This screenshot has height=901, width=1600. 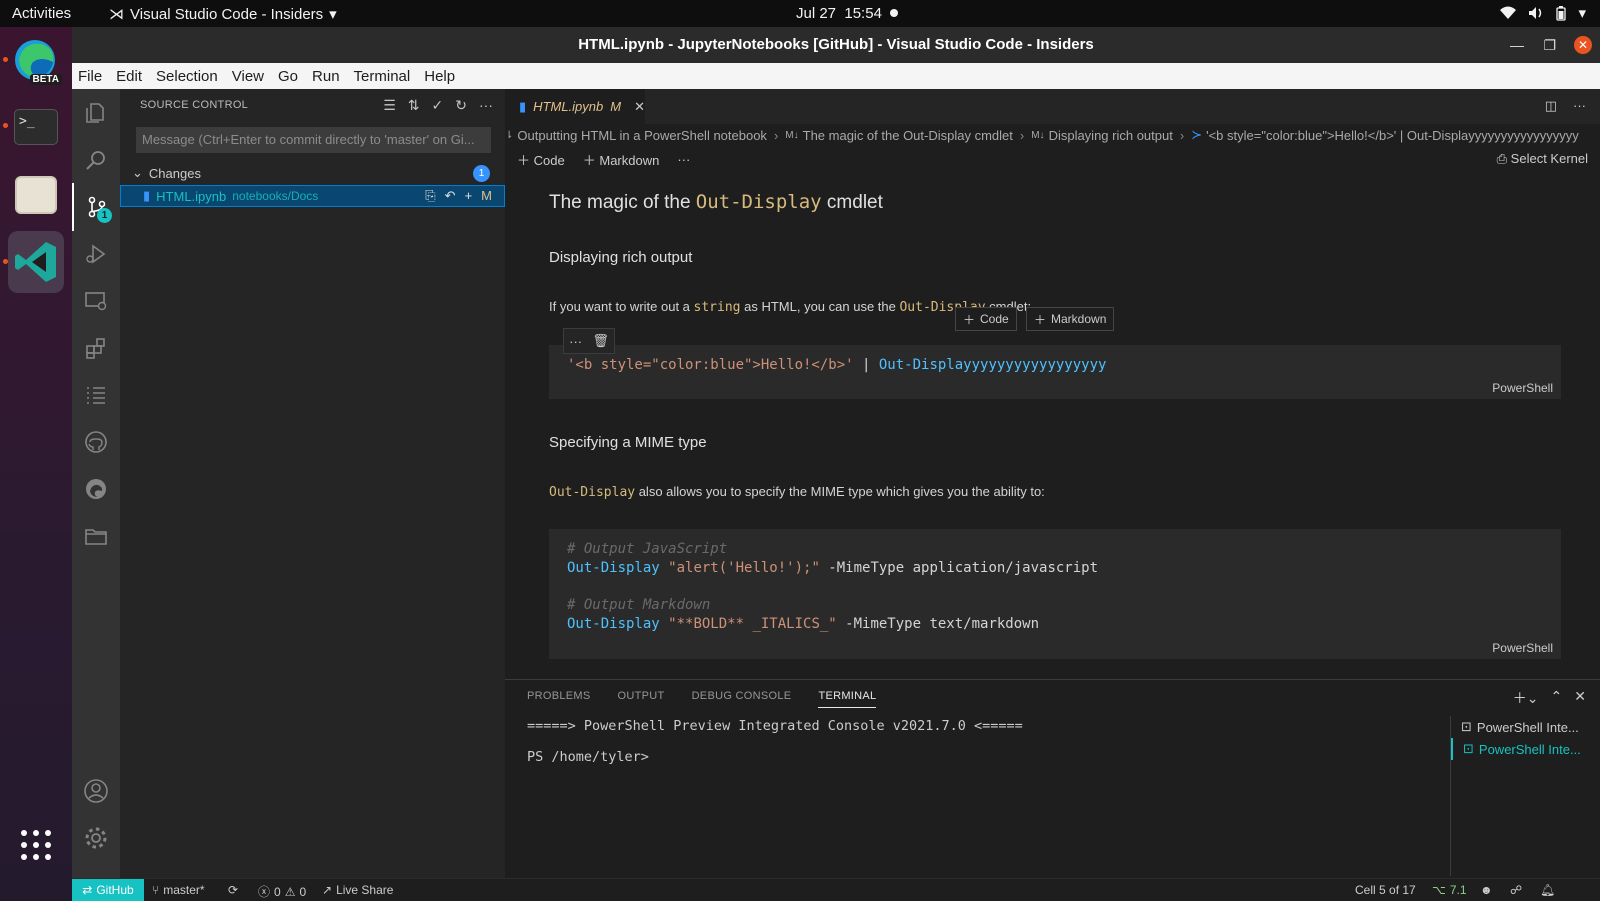 I want to click on manage-button, so click(x=96, y=838).